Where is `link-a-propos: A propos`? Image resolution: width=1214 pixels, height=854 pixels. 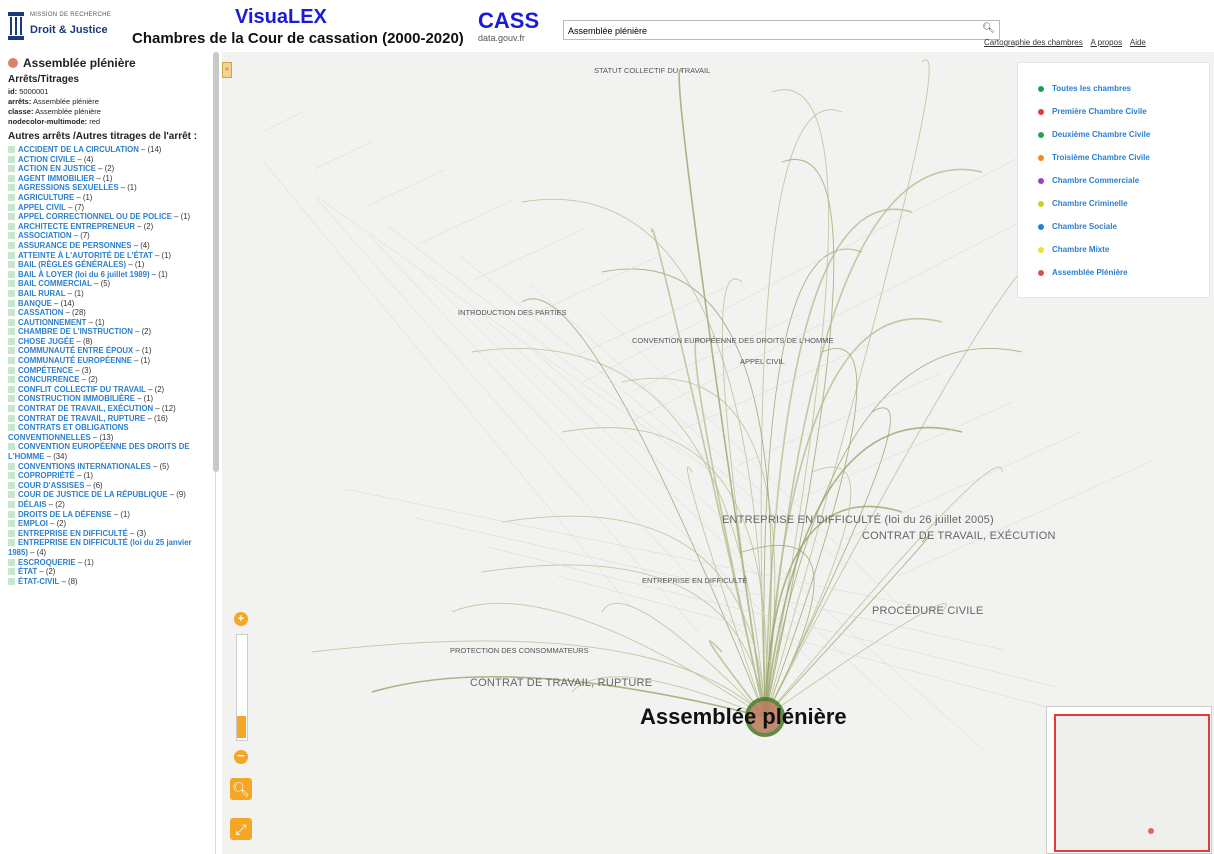 link-a-propos: A propos is located at coordinates (1107, 42).